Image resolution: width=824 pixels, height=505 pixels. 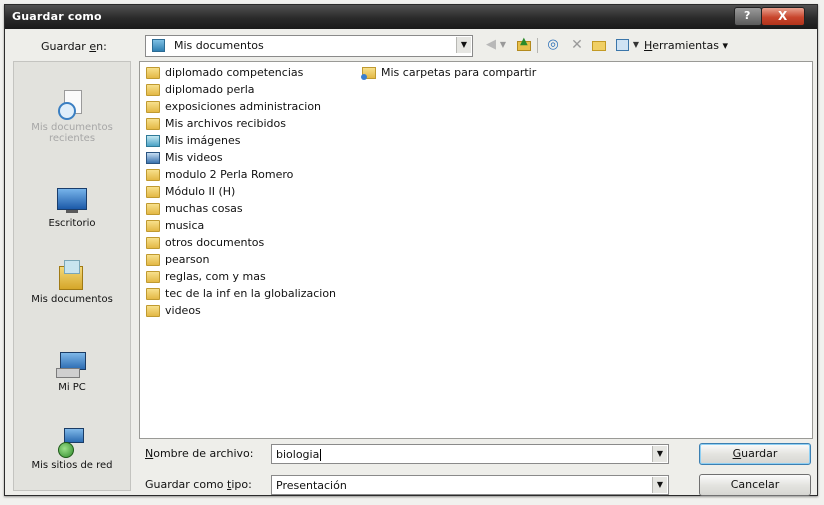 What do you see at coordinates (311, 485) in the screenshot?
I see `filetype-value: Presentación` at bounding box center [311, 485].